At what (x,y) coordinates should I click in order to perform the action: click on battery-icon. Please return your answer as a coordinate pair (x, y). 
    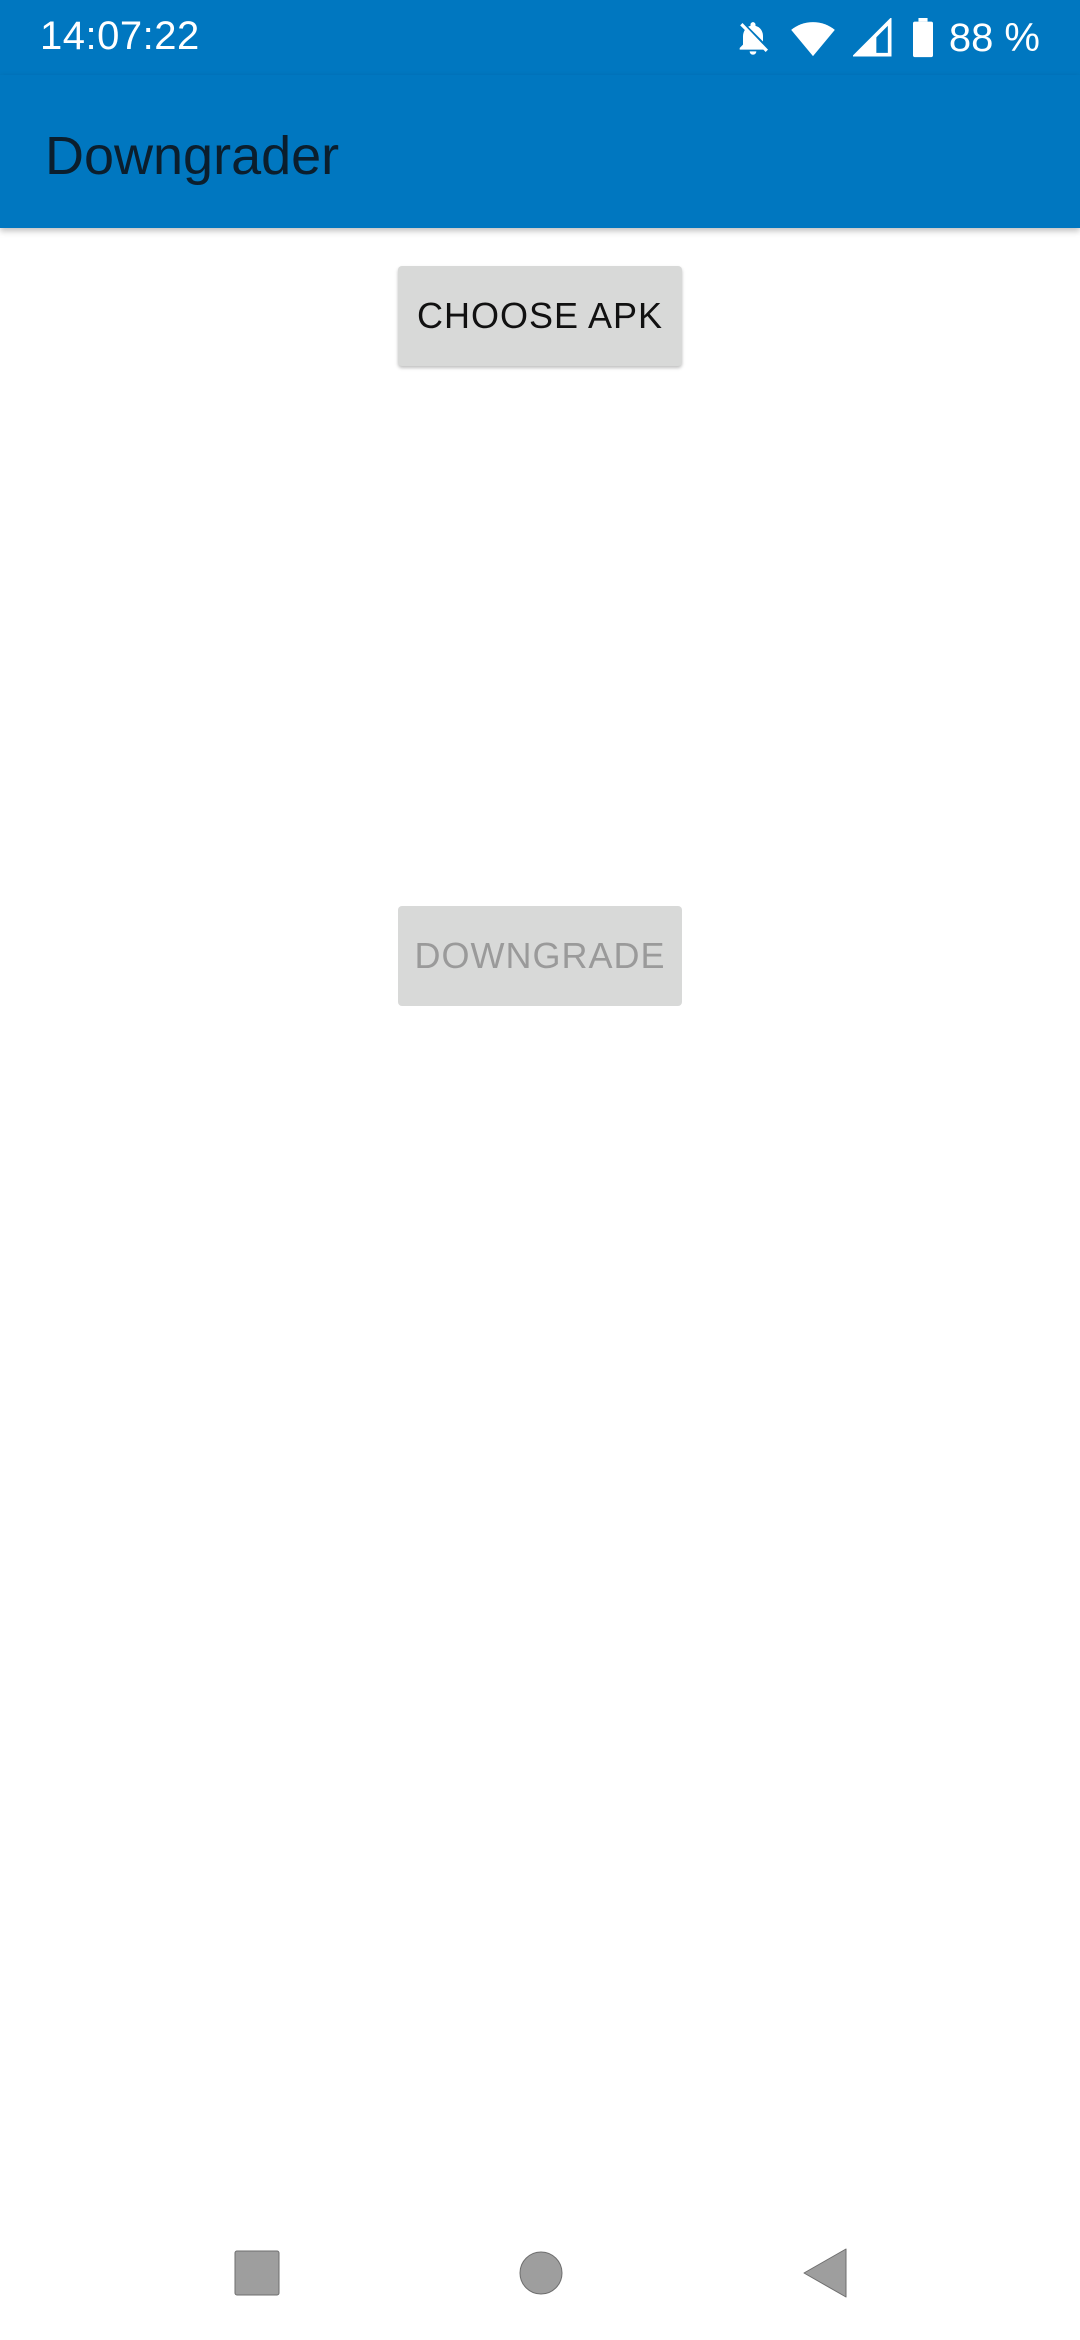
    Looking at the image, I should click on (923, 38).